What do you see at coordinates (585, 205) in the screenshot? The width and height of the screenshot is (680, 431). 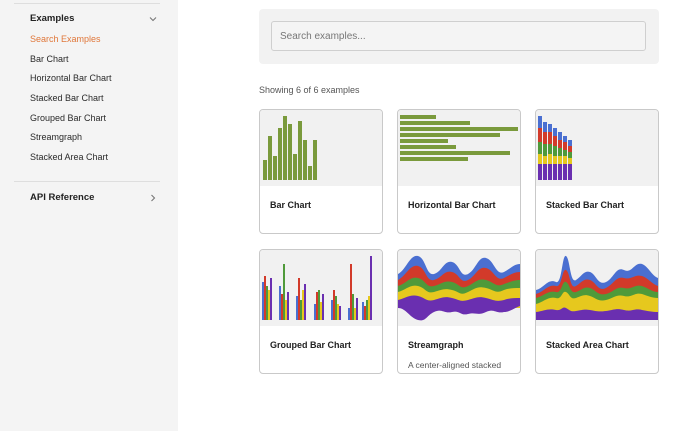 I see `card-title: Stacked Bar Chart` at bounding box center [585, 205].